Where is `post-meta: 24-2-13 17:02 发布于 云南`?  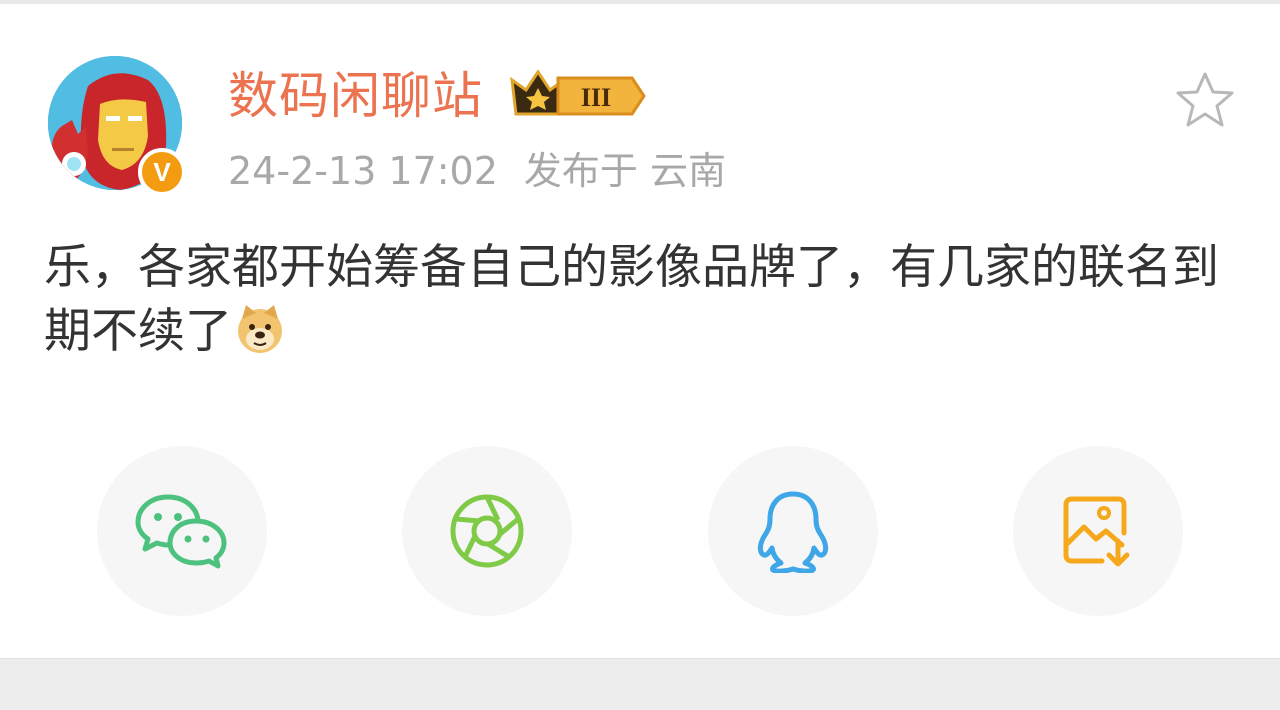 post-meta: 24-2-13 17:02 发布于 云南 is located at coordinates (477, 171).